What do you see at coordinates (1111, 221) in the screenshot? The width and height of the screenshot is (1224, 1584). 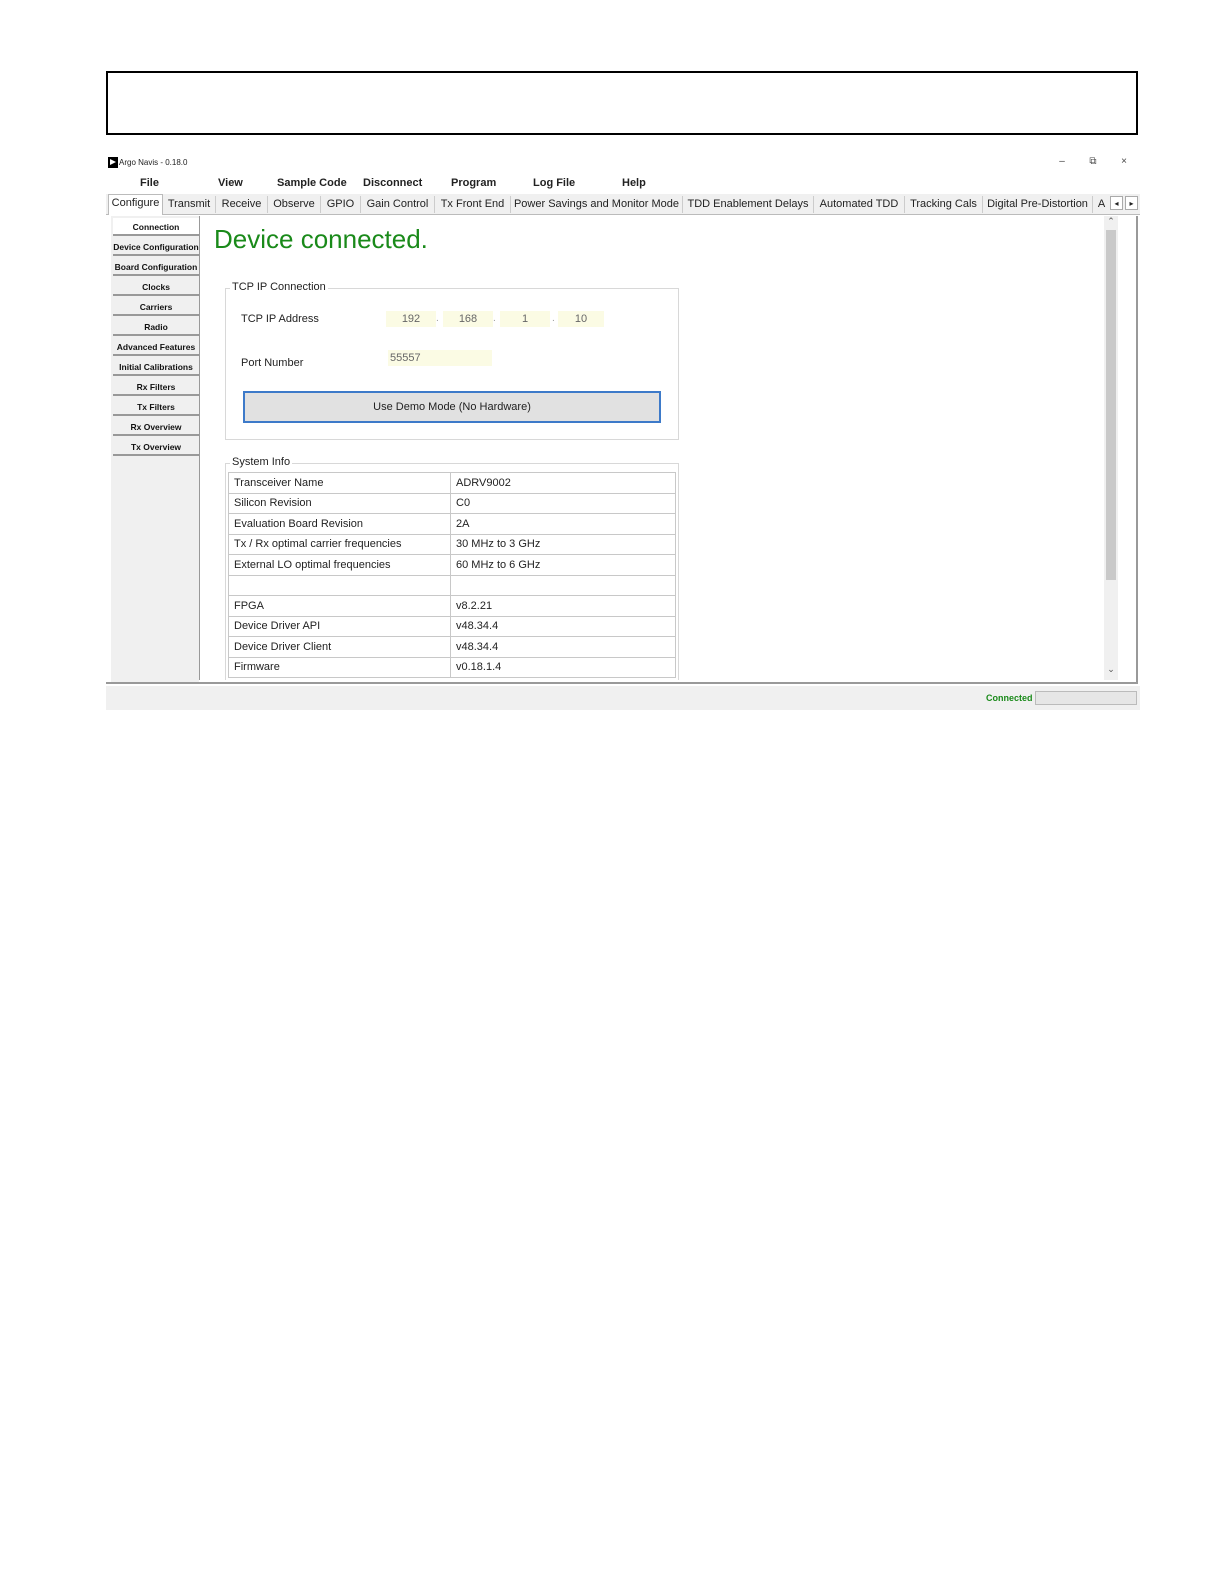 I see `scroll-up-icon: ⌃` at bounding box center [1111, 221].